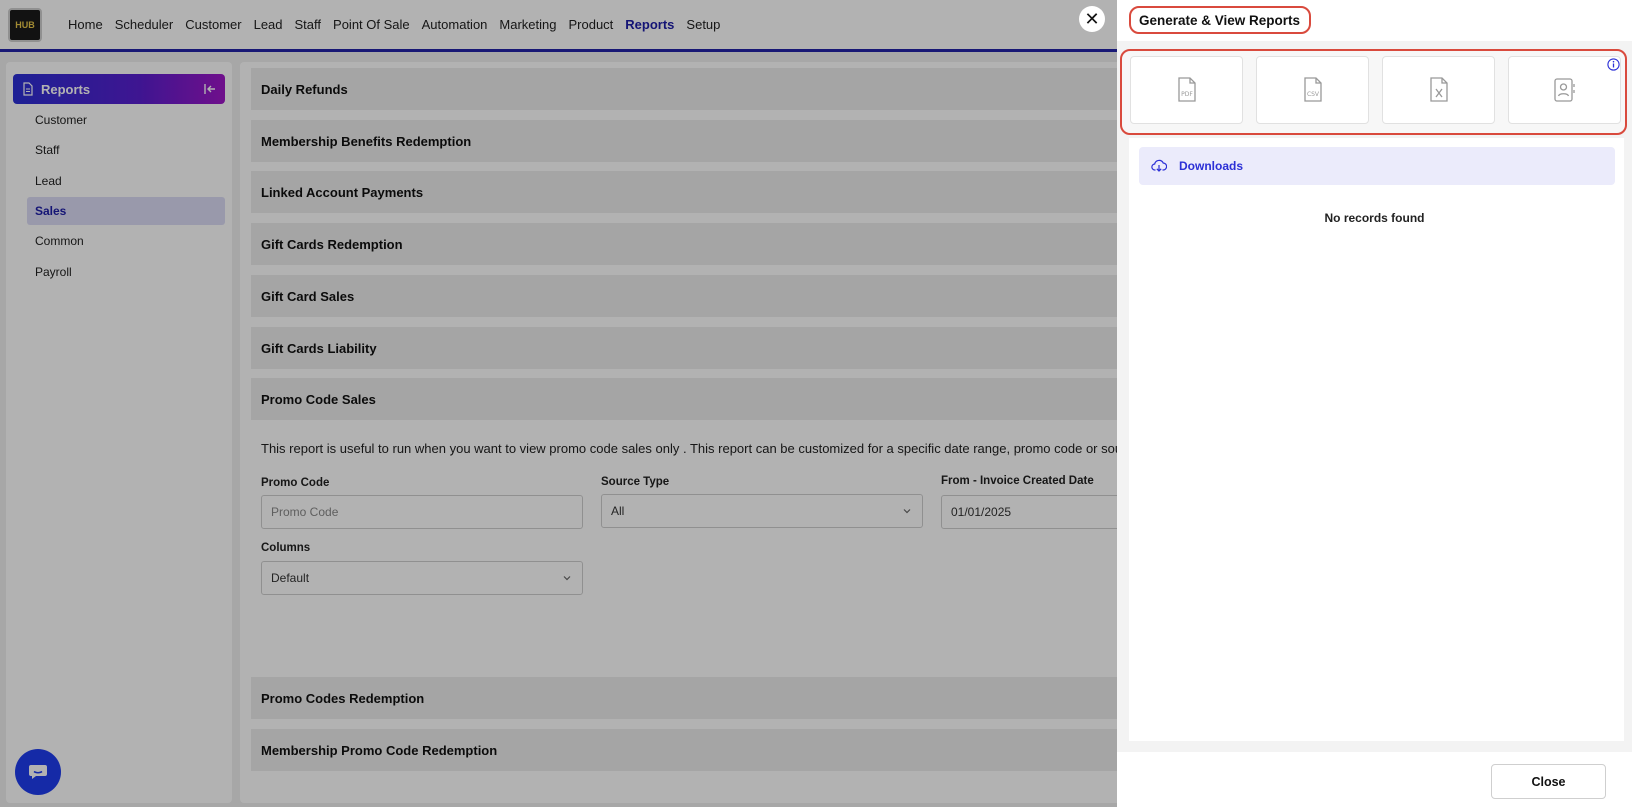 The image size is (1632, 807). What do you see at coordinates (1159, 165) in the screenshot?
I see `cloud-download-icon` at bounding box center [1159, 165].